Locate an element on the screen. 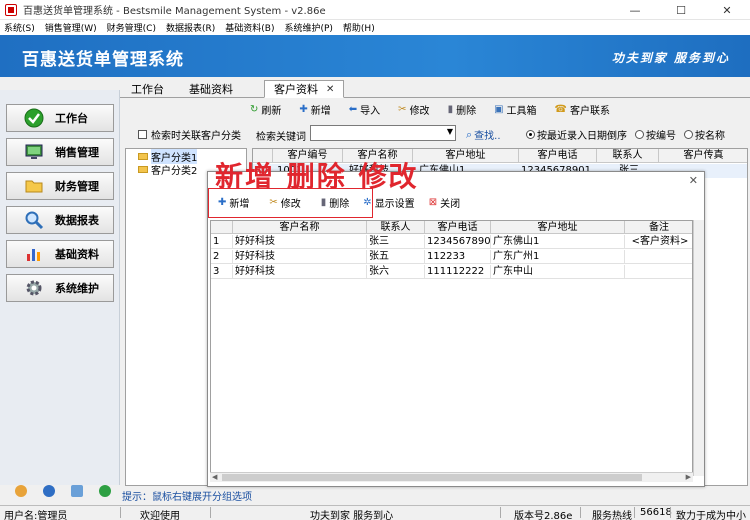 This screenshot has height=520, width=750. button-label: 刷新 is located at coordinates (271, 111).